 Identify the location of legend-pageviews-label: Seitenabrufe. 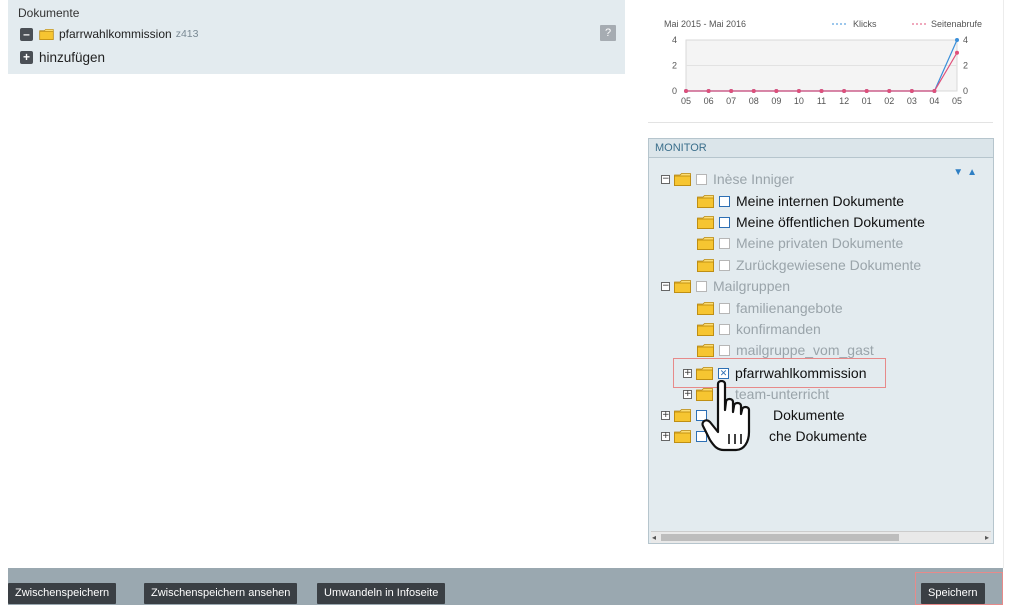
(956, 24).